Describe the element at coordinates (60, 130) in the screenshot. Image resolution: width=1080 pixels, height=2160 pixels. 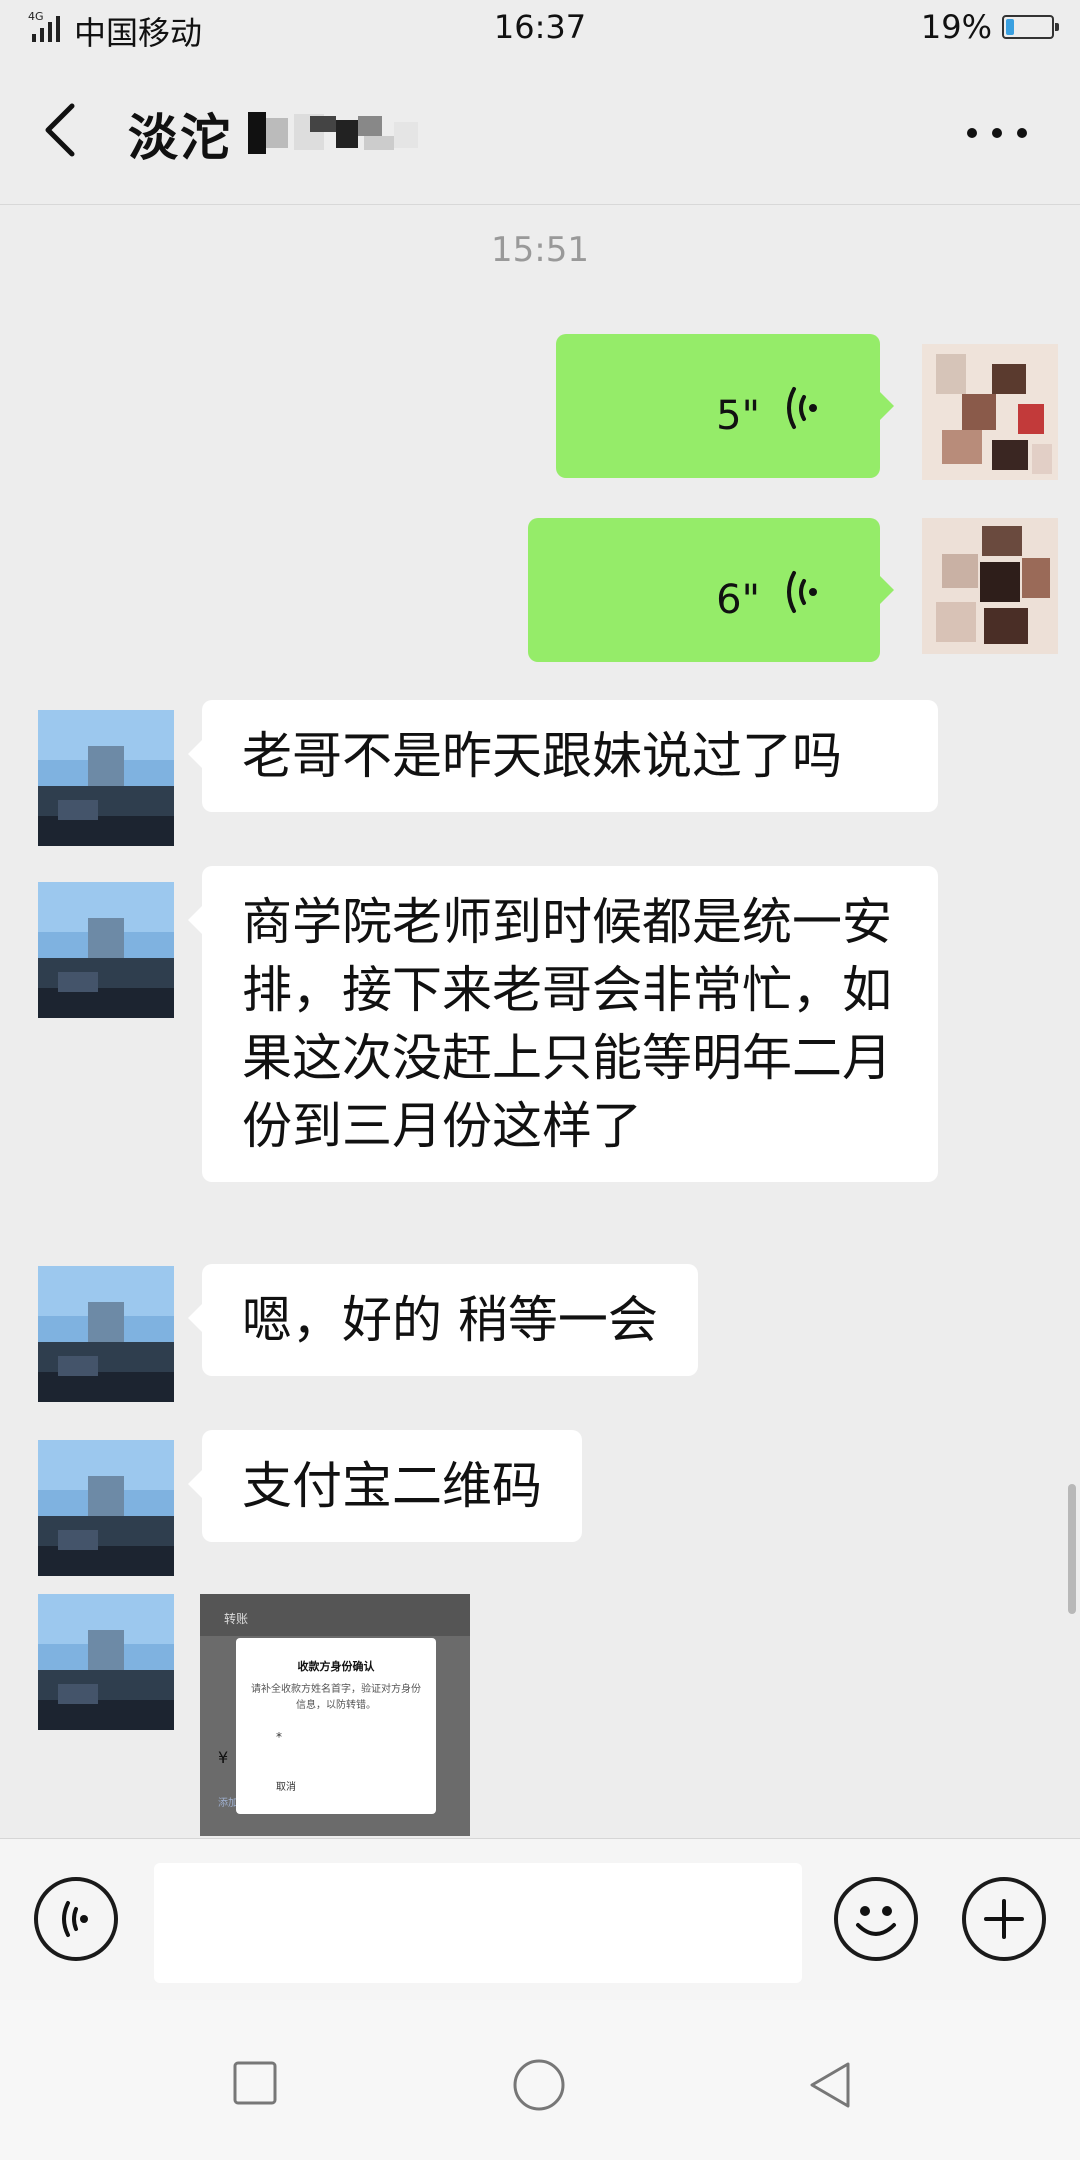
I see `back-chevron-icon` at that location.